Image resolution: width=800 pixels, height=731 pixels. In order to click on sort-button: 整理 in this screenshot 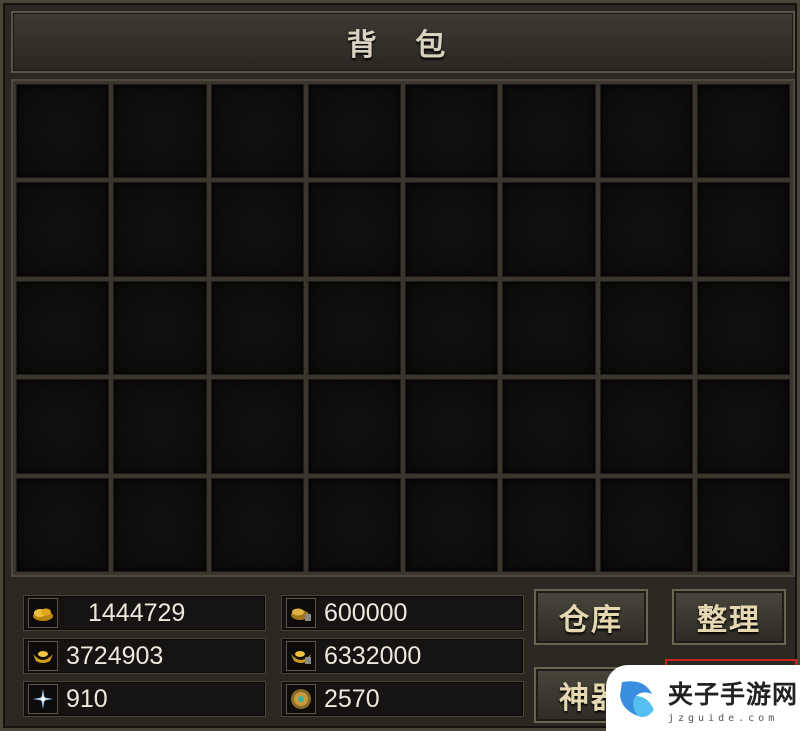, I will do `click(729, 617)`.